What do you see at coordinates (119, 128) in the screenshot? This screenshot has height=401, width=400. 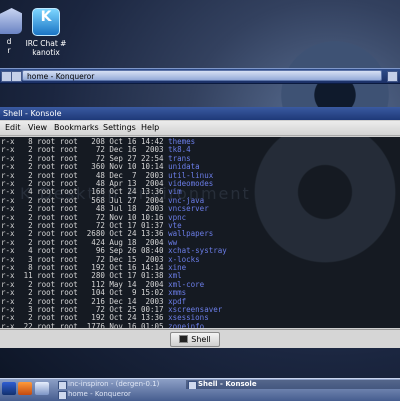 I see `menu-settings: Settings` at bounding box center [119, 128].